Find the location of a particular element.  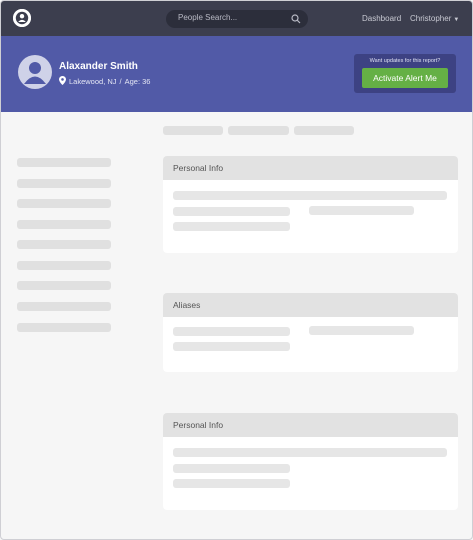

user-avatar-icon is located at coordinates (35, 73).